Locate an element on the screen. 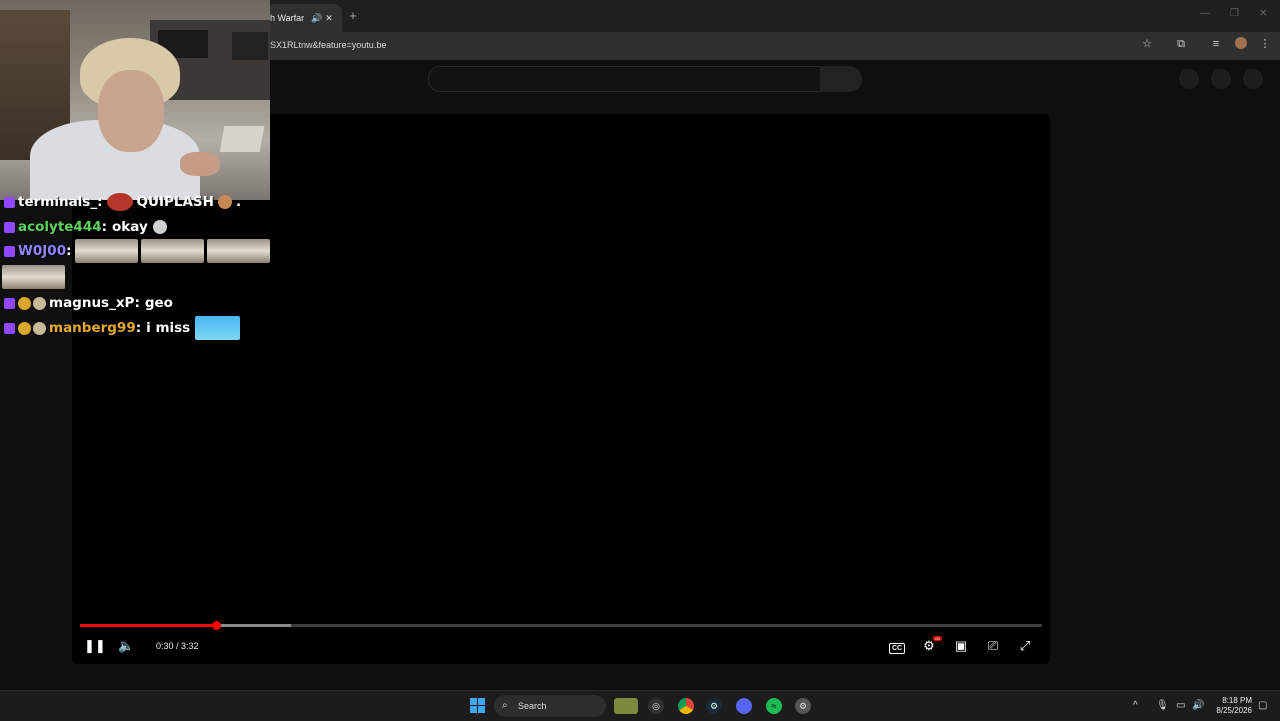 Image resolution: width=1280 pixels, height=721 pixels. microphone-icon: 🎙 is located at coordinates (1162, 706).